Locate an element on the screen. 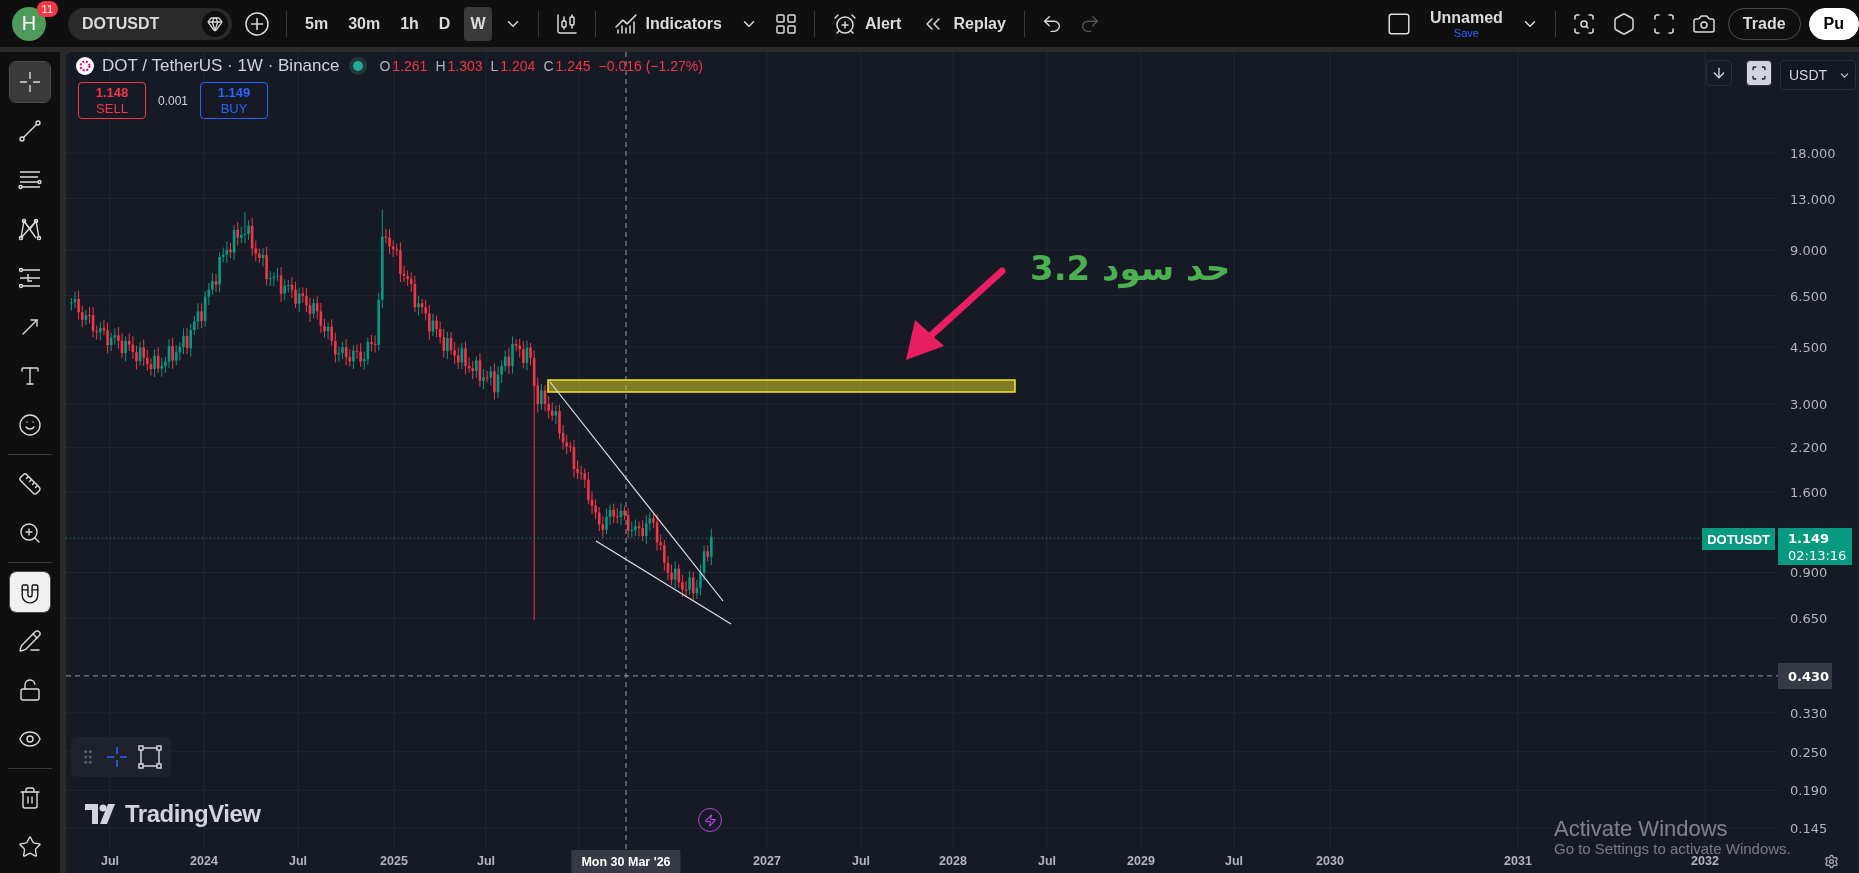 The height and width of the screenshot is (873, 1859). price-label: 4.500 is located at coordinates (1809, 347).